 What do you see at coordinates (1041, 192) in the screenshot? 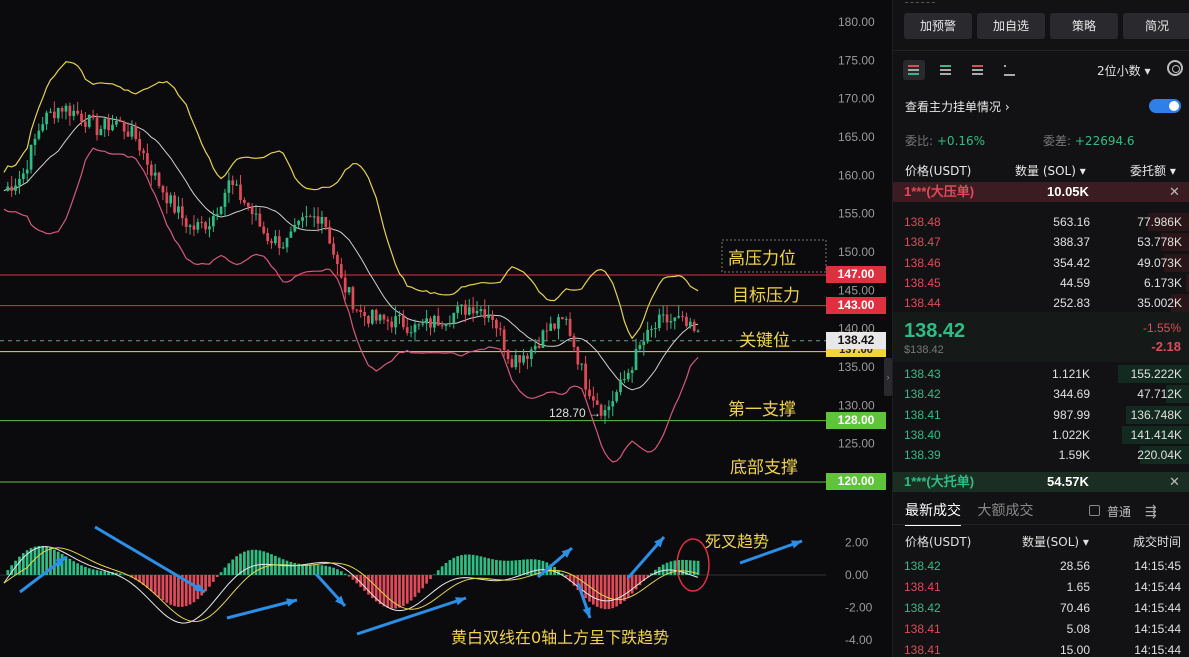
I see `large-ask-banner: 1***(大压单) 10.05K ✕` at bounding box center [1041, 192].